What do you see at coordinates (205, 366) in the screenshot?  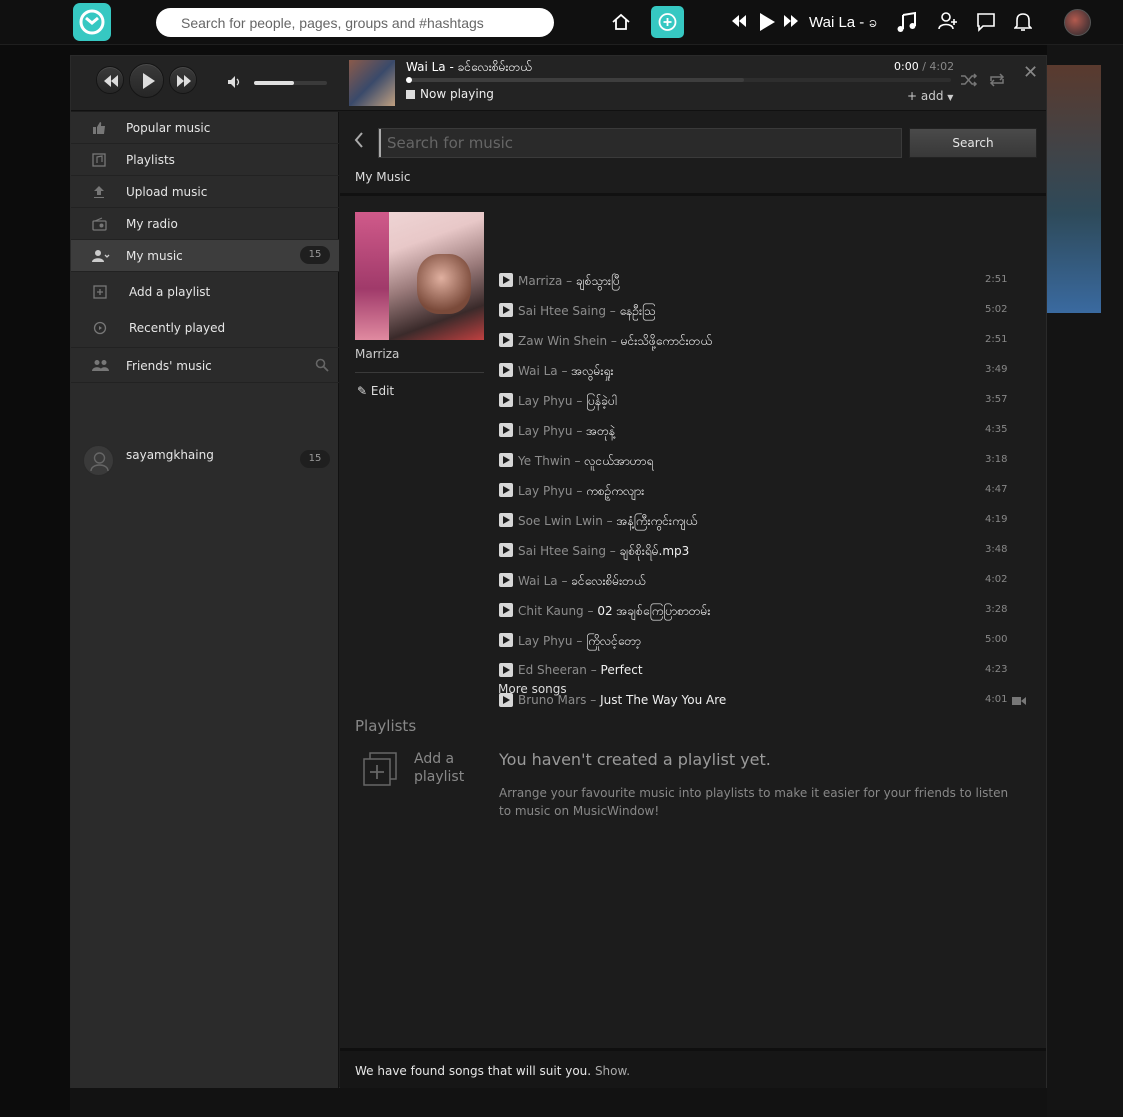 I see `sidebar-item-friends-music: Friends' music` at bounding box center [205, 366].